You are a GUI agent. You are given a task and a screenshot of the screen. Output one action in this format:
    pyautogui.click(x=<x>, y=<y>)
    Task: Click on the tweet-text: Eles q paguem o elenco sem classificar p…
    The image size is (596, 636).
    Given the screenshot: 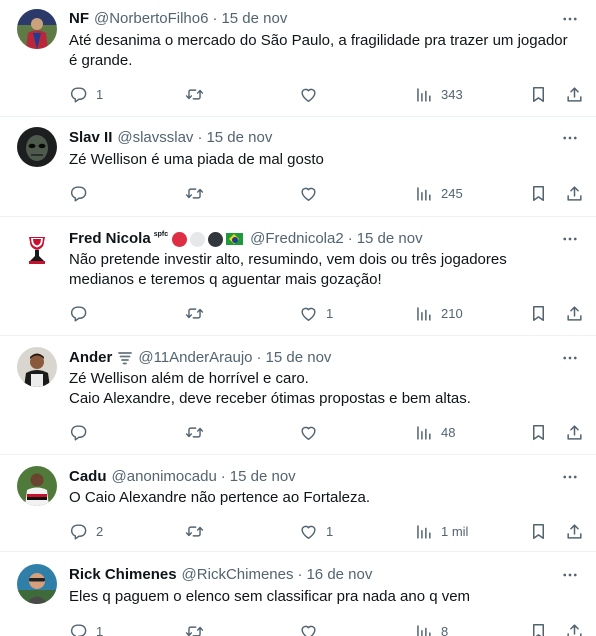 What is the action you would take?
    pyautogui.click(x=321, y=597)
    